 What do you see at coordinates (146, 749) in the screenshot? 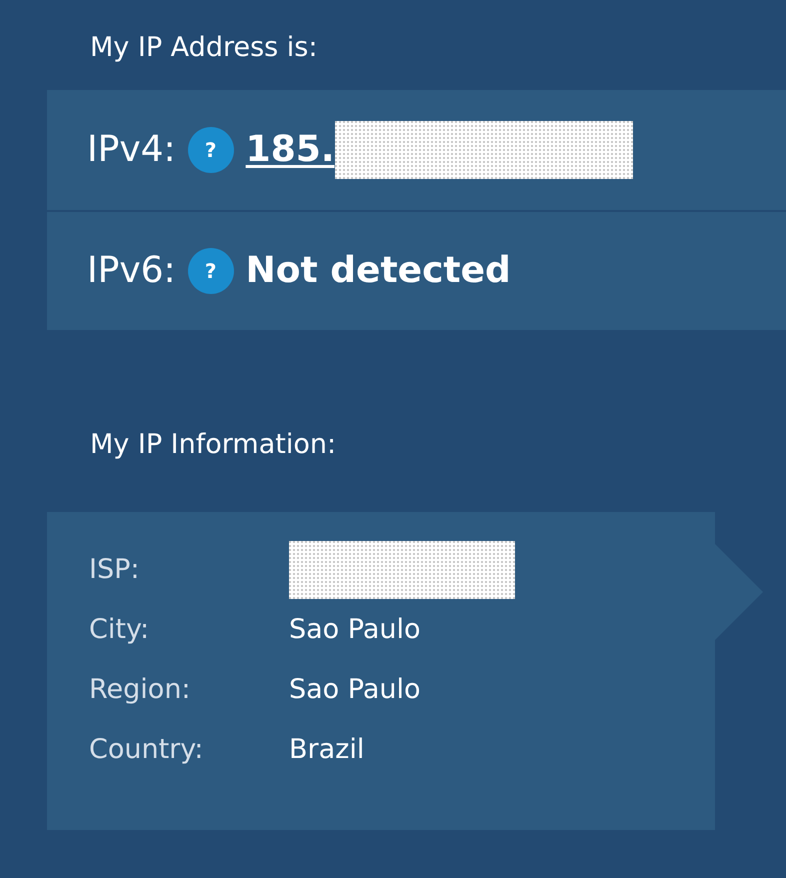
I see `info-label: Country:` at bounding box center [146, 749].